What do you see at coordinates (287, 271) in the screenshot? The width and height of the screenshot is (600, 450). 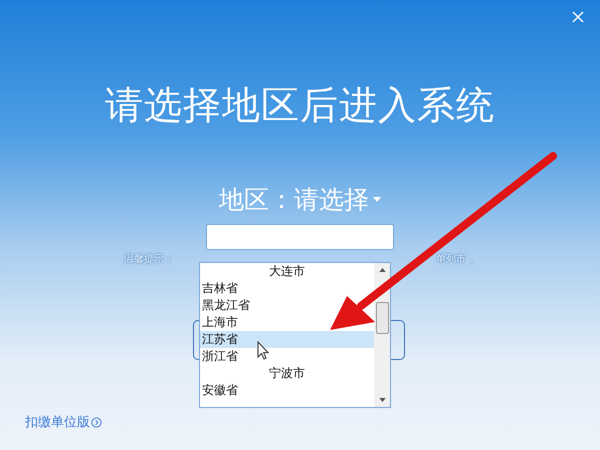 I see `list-item: 大连市` at bounding box center [287, 271].